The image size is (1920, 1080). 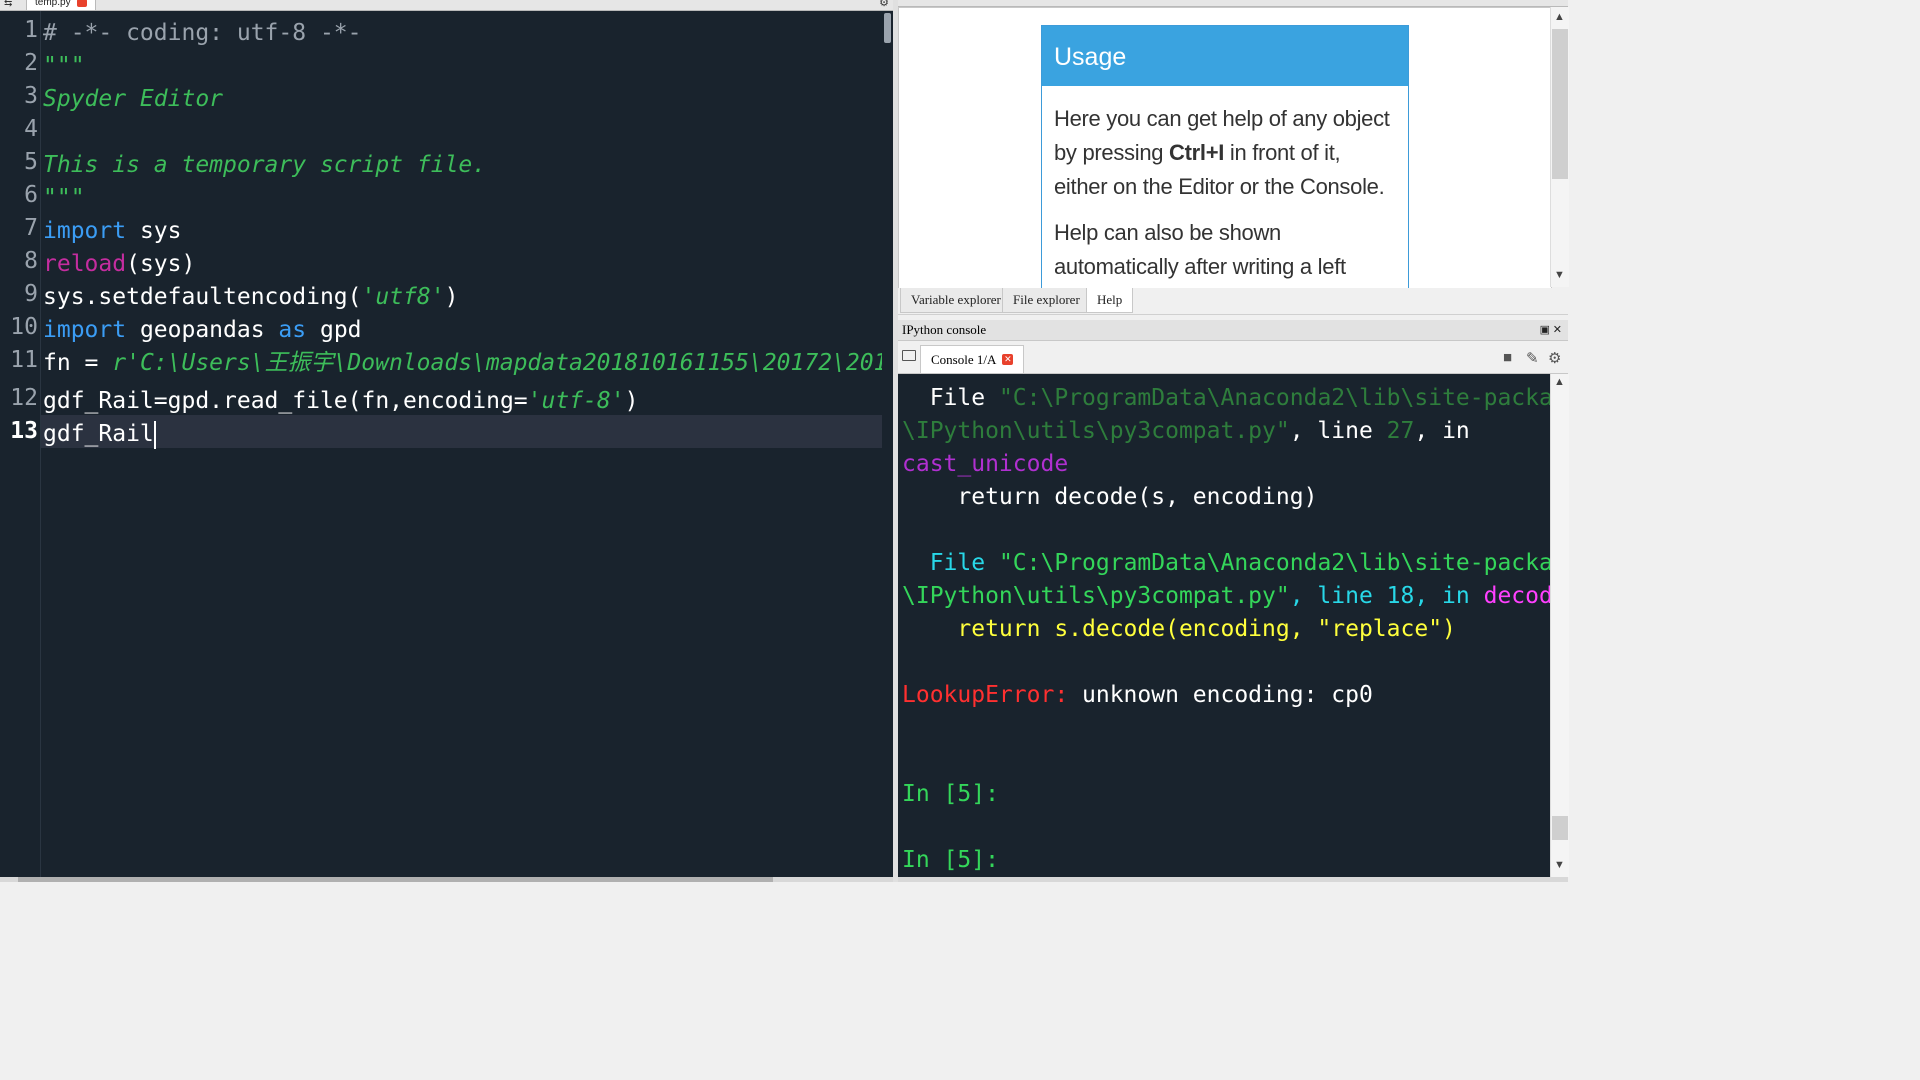 I want to click on code-text: geopandas, so click(x=202, y=330).